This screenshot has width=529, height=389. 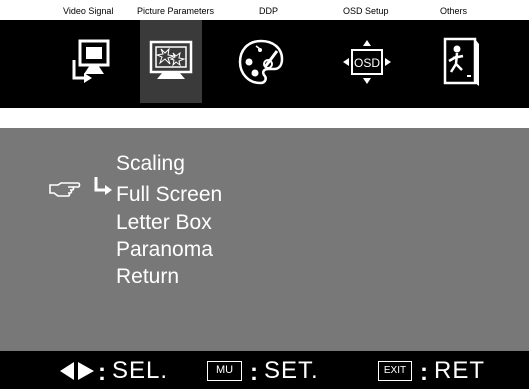 I want to click on tab-ddp-label: DDP, so click(x=269, y=11).